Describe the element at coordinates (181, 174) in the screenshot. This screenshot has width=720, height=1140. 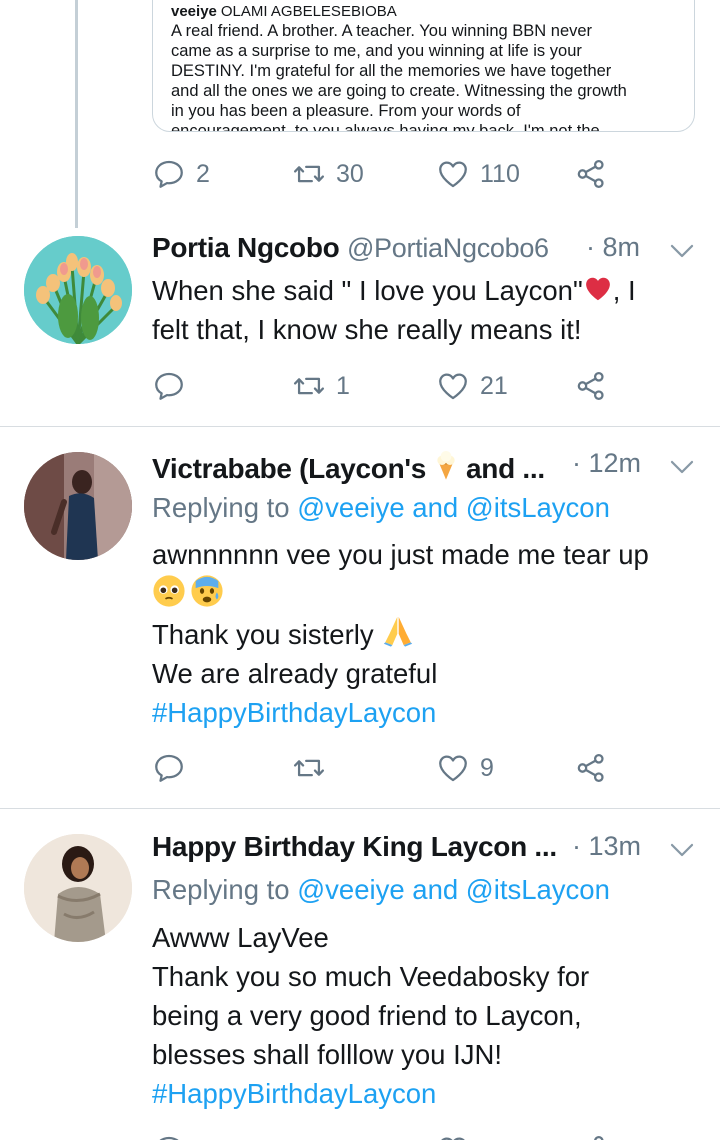
I see `reply-button: 2` at that location.